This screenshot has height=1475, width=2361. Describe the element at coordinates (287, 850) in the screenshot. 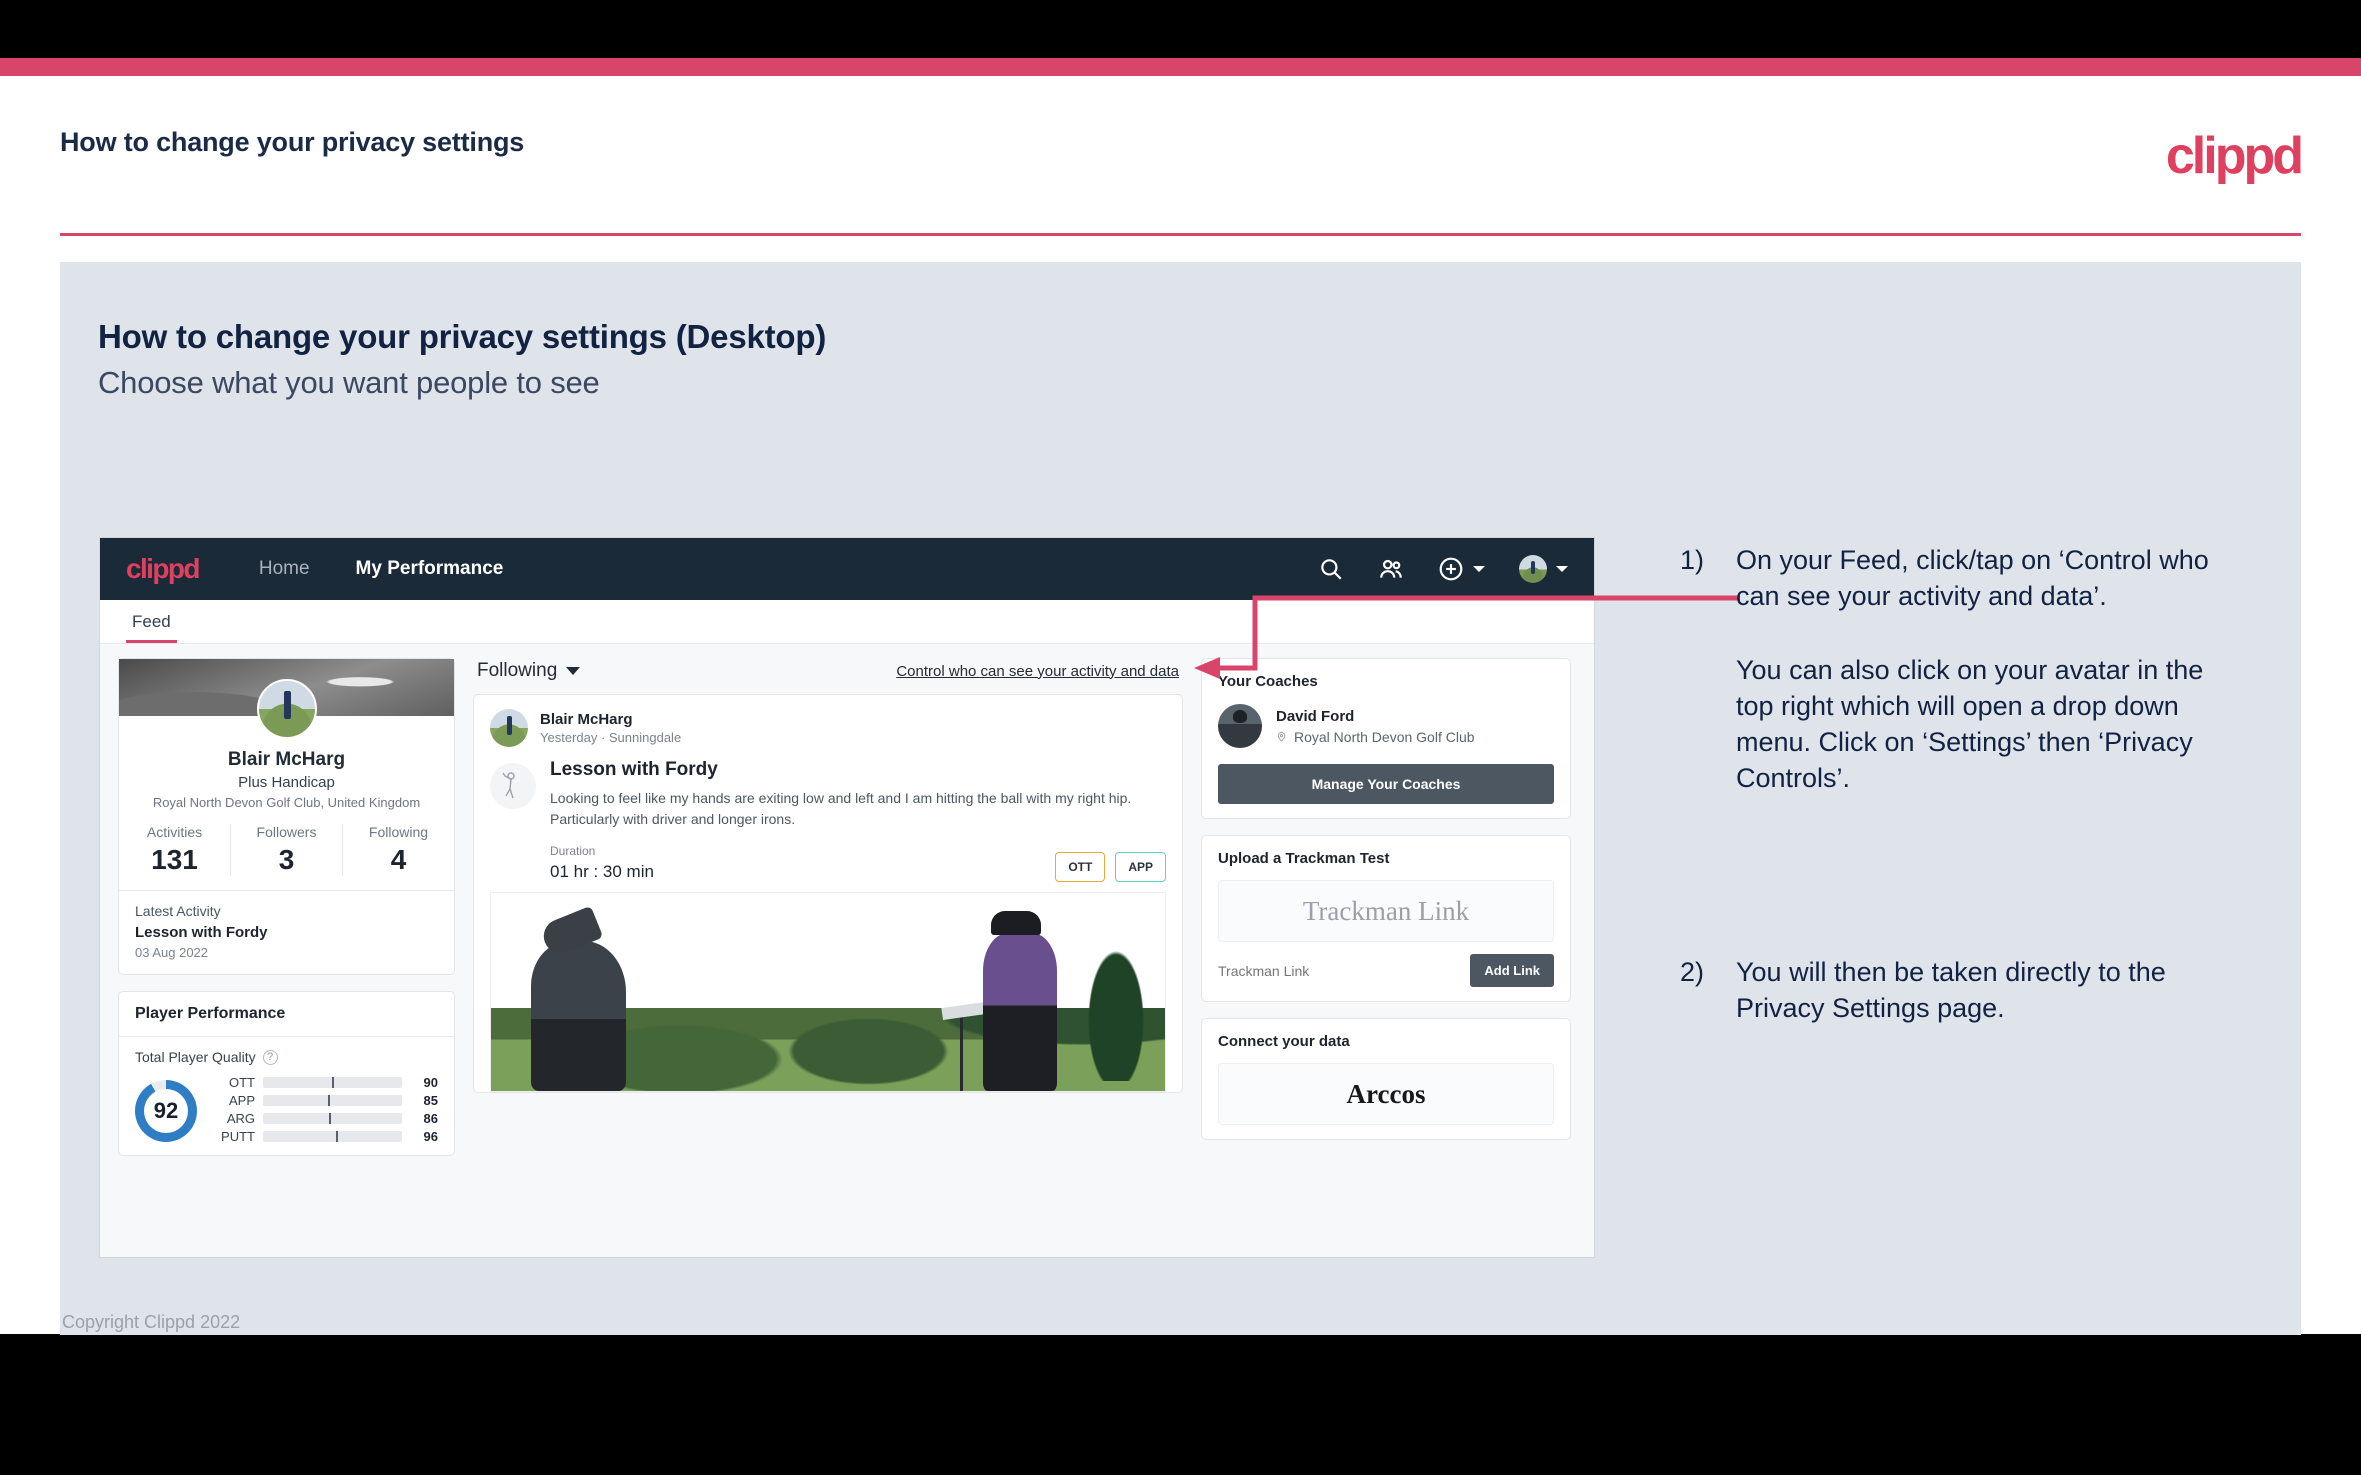

I see `stat-followers: Followers 3` at that location.